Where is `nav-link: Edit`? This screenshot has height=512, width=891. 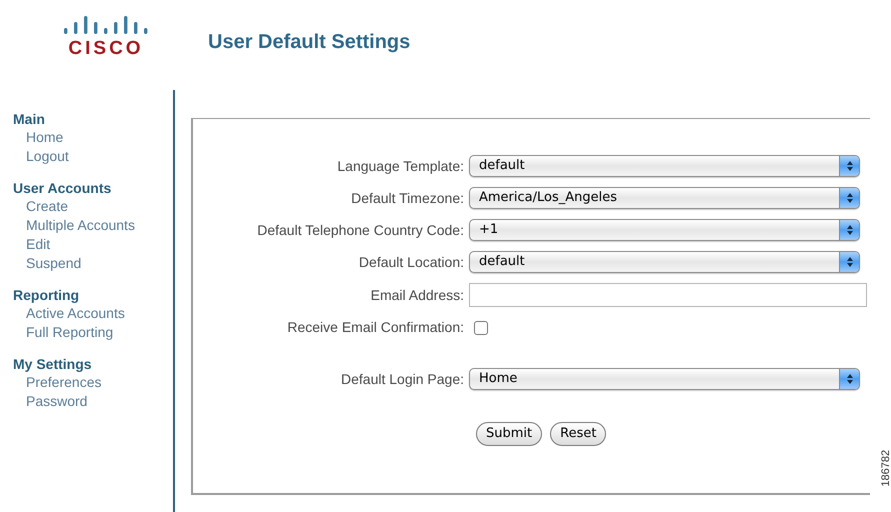 nav-link: Edit is located at coordinates (38, 244).